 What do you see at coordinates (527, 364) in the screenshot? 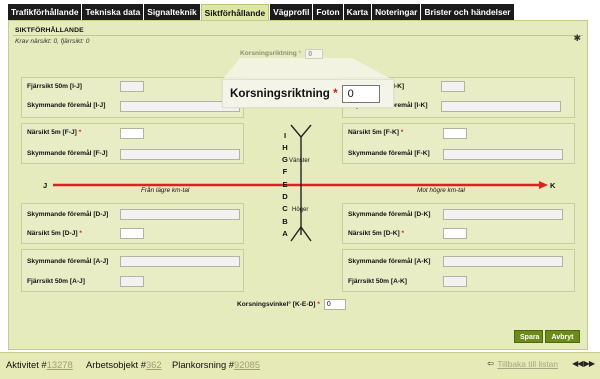
I see `back-to-list-link: Tillbaka till listan` at bounding box center [527, 364].